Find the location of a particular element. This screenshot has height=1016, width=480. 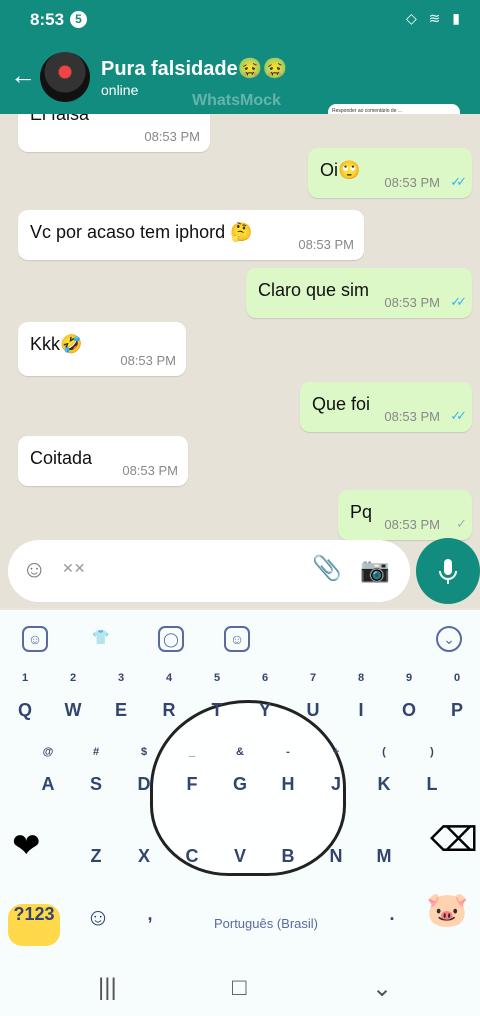

key-number: 2 is located at coordinates (73, 678).